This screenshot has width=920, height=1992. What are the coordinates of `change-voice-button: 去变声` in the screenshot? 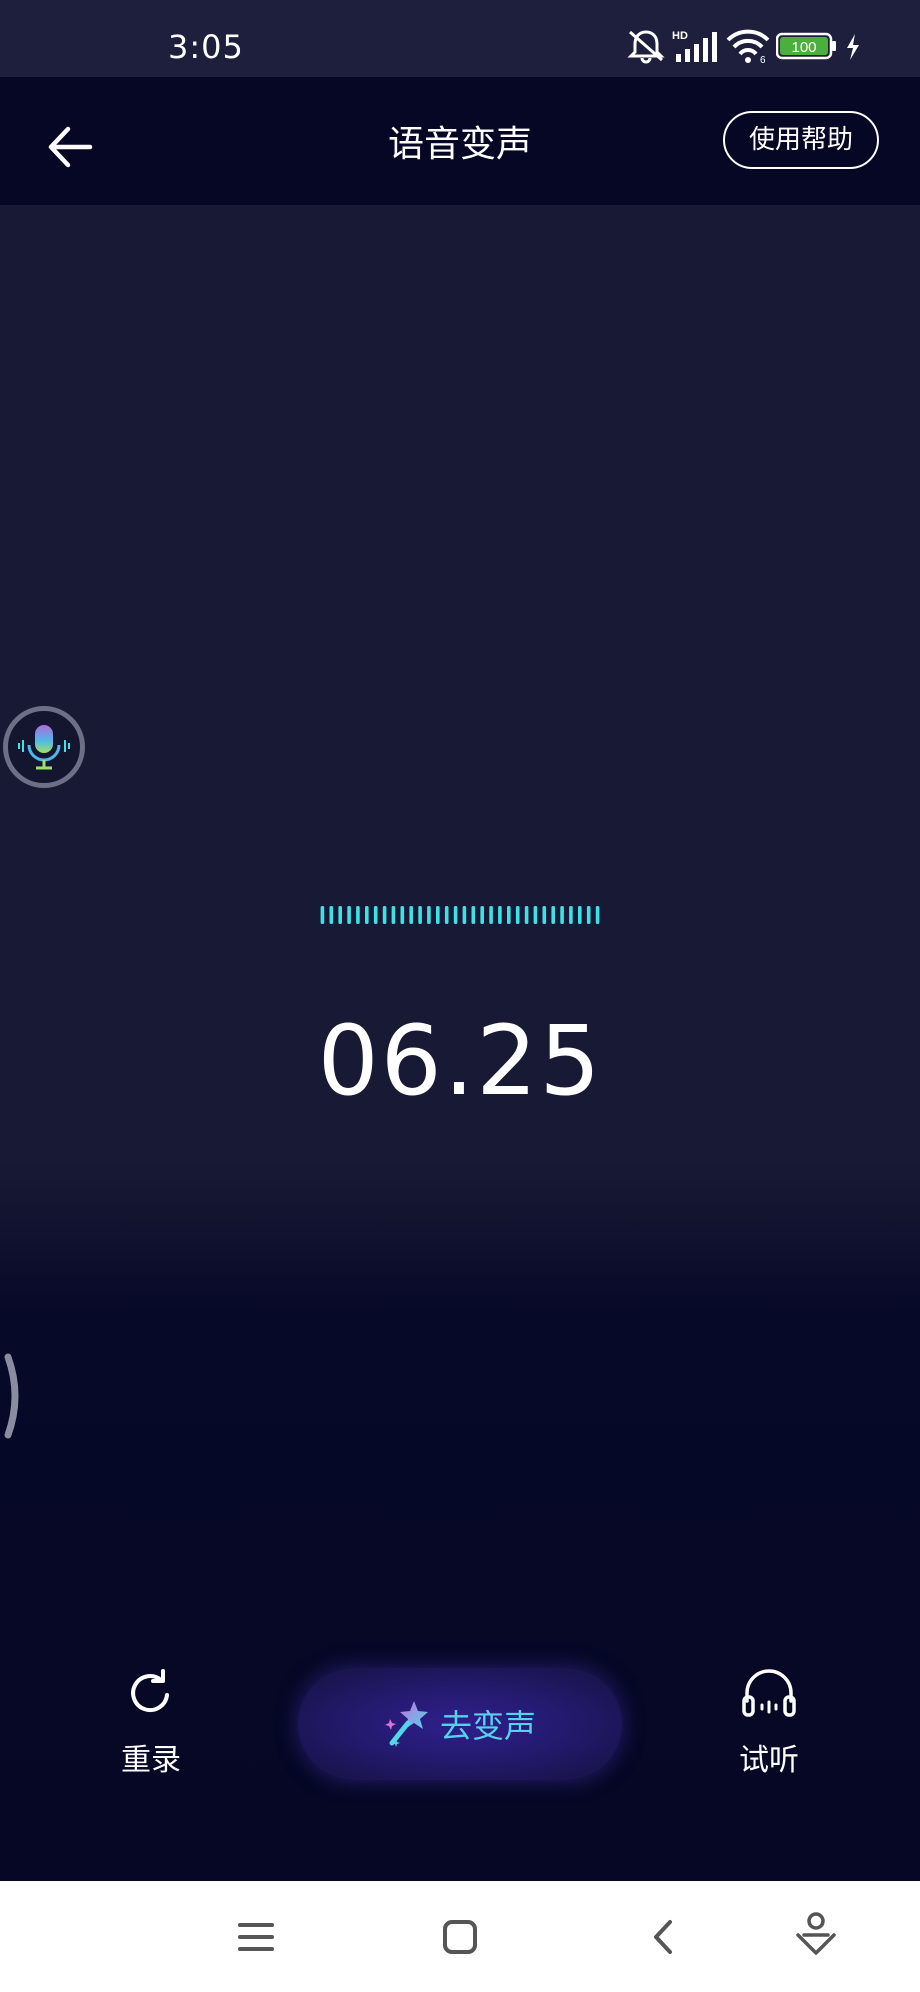 It's located at (460, 1724).